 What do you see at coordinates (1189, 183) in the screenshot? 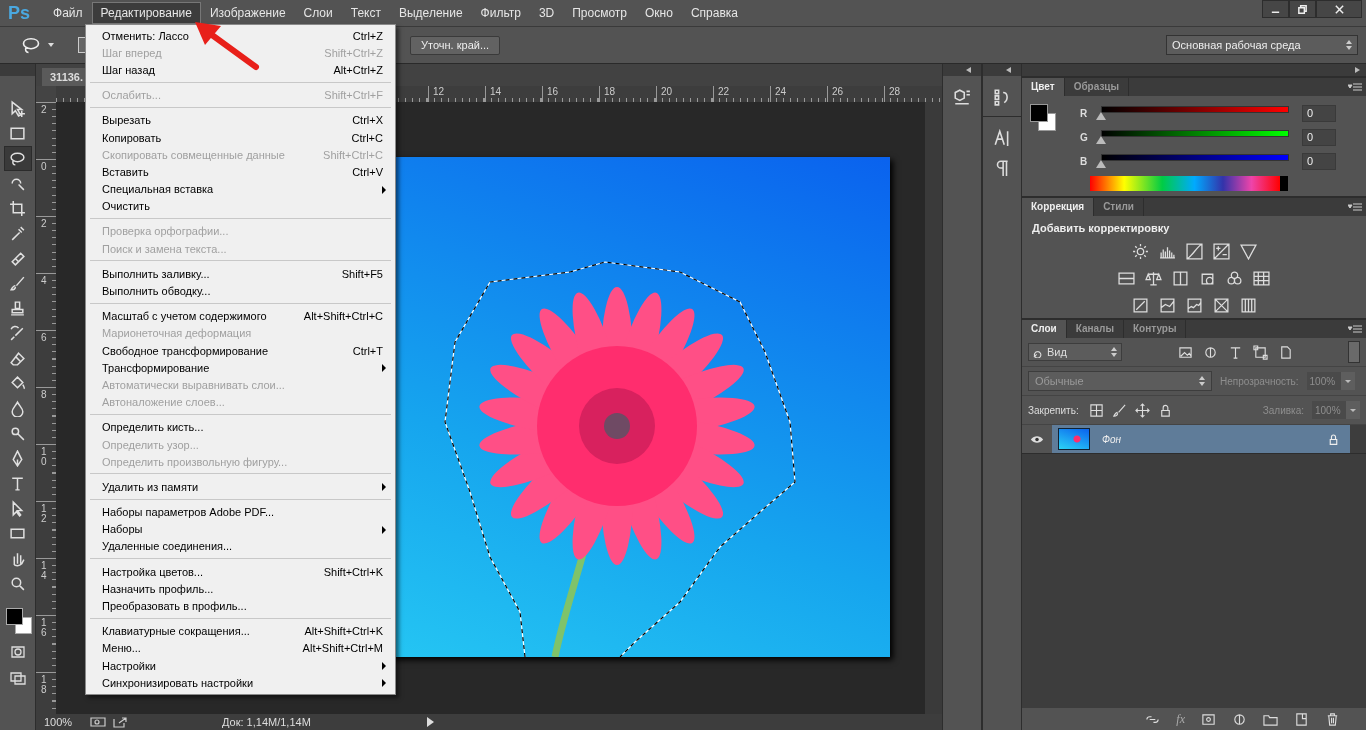
I see `color-spectrum` at bounding box center [1189, 183].